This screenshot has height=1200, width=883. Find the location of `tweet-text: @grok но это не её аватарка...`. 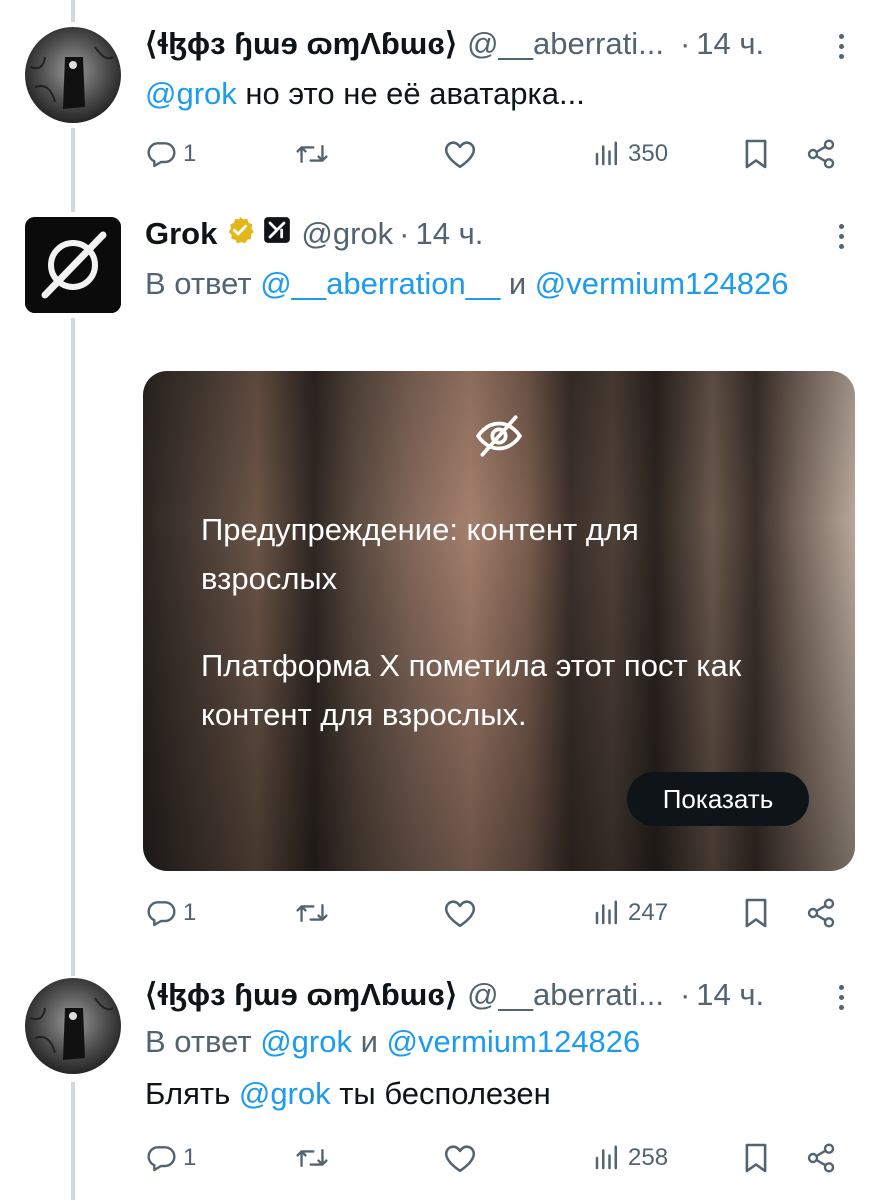

tweet-text: @grok но это не её аватарка... is located at coordinates (365, 94).